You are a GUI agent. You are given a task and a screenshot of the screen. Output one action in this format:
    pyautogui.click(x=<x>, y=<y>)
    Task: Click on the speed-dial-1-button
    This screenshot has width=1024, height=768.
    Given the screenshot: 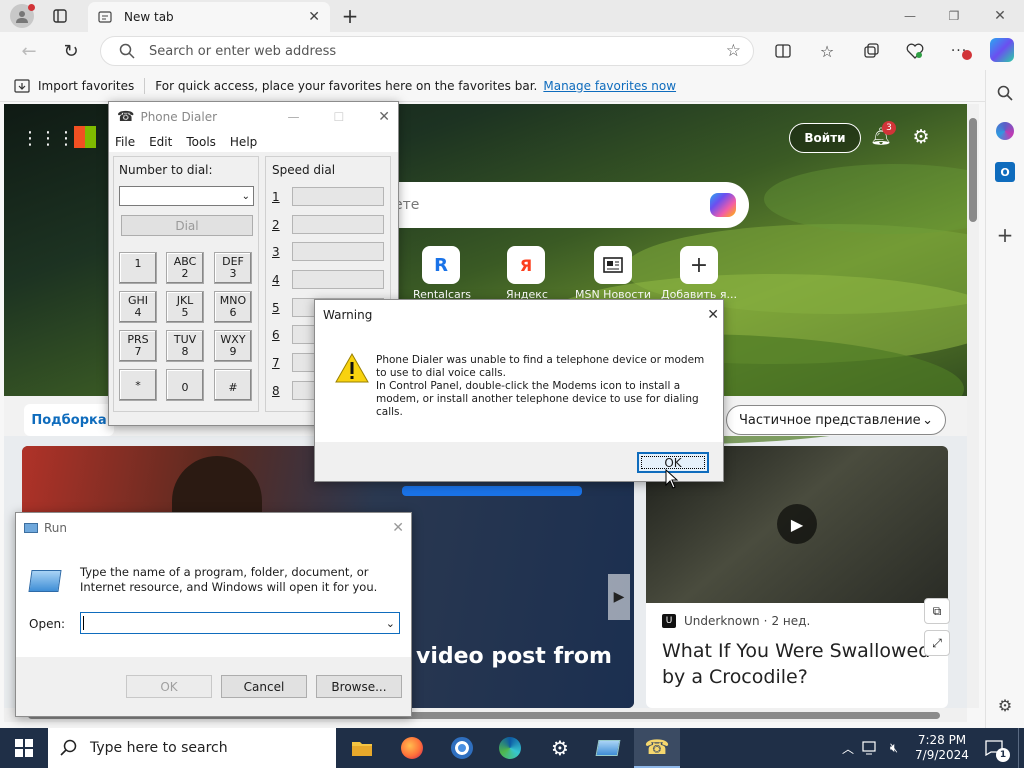 What is the action you would take?
    pyautogui.click(x=338, y=196)
    